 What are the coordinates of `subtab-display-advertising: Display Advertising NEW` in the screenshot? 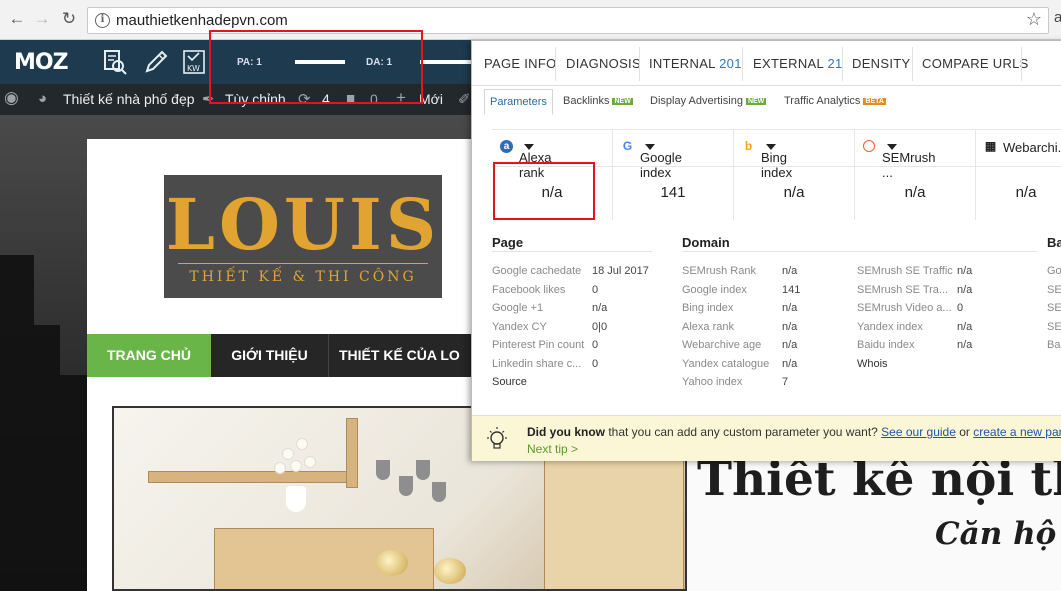 It's located at (708, 101).